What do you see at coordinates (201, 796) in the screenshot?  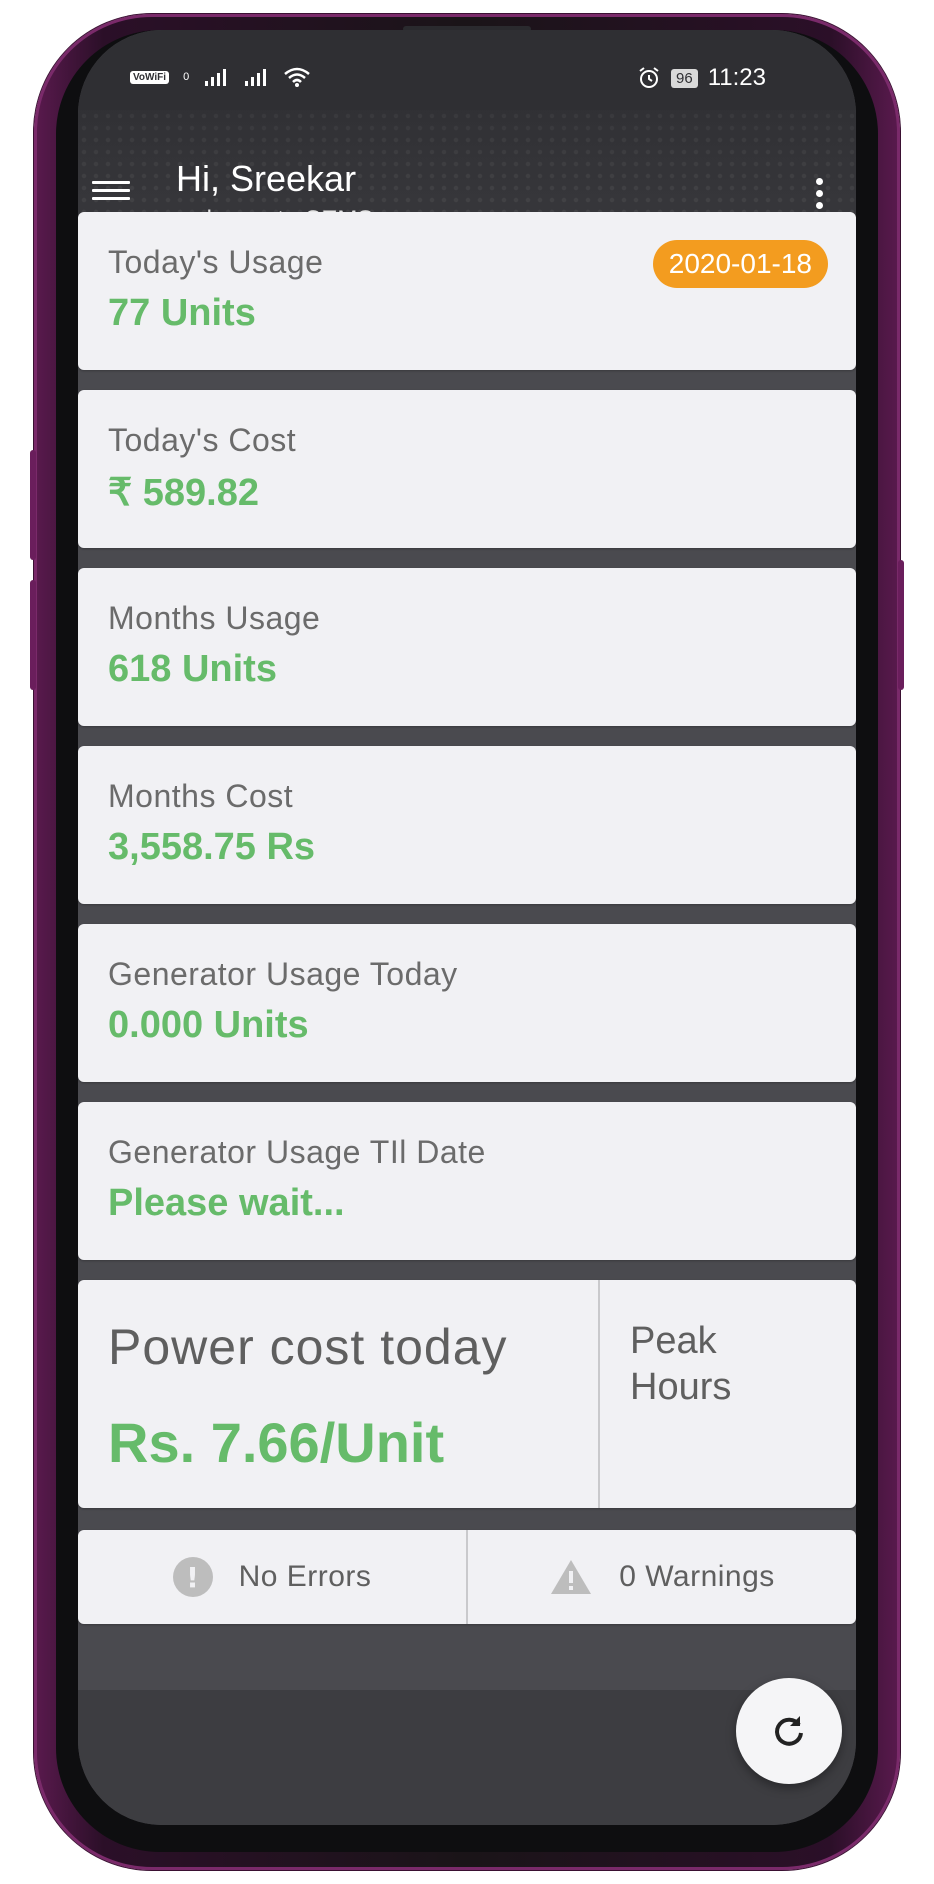 I see `card-label: Months Cost` at bounding box center [201, 796].